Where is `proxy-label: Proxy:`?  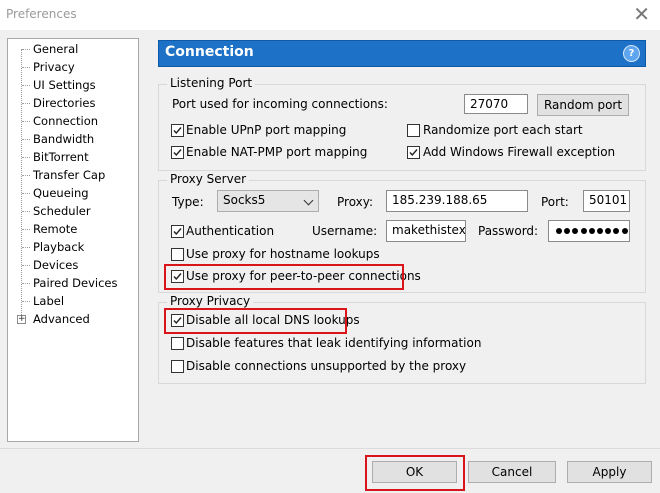
proxy-label: Proxy: is located at coordinates (355, 202).